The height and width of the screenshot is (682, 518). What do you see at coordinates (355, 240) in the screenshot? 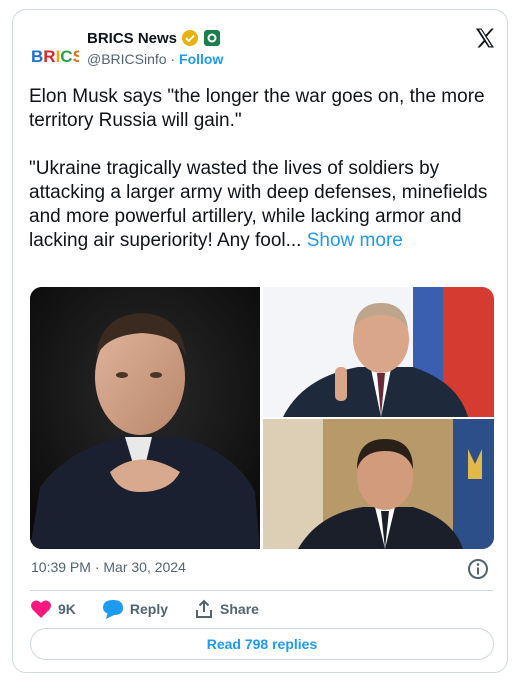
I see `show-more-link: Show more` at bounding box center [355, 240].